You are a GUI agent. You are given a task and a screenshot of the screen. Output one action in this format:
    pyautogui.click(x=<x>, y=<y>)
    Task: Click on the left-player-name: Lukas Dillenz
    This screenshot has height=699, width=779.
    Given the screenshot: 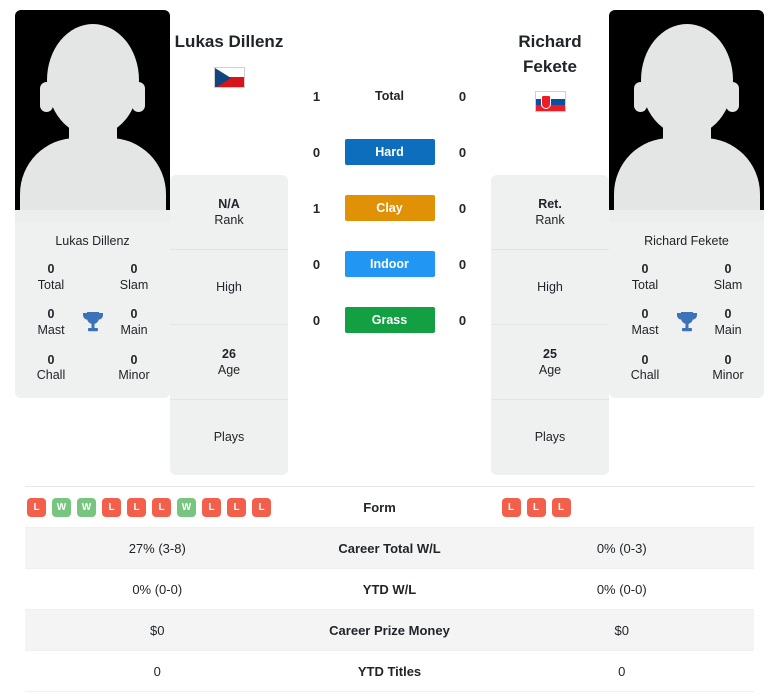 What is the action you would take?
    pyautogui.click(x=229, y=42)
    